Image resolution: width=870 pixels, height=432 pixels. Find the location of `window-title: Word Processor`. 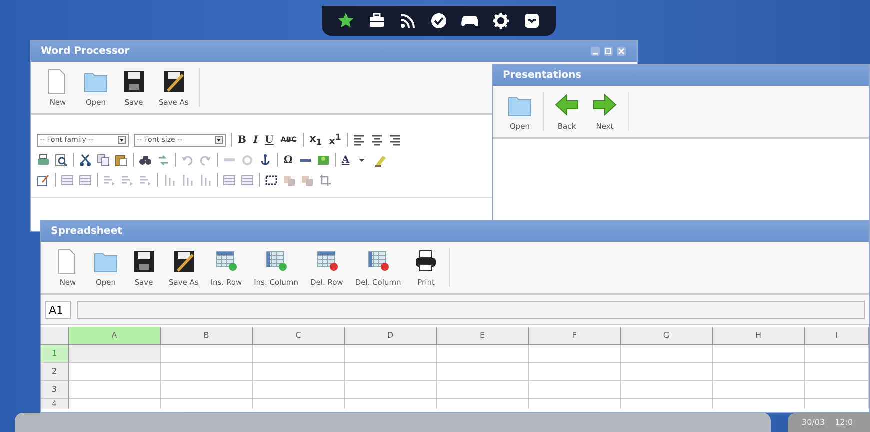

window-title: Word Processor is located at coordinates (86, 51).